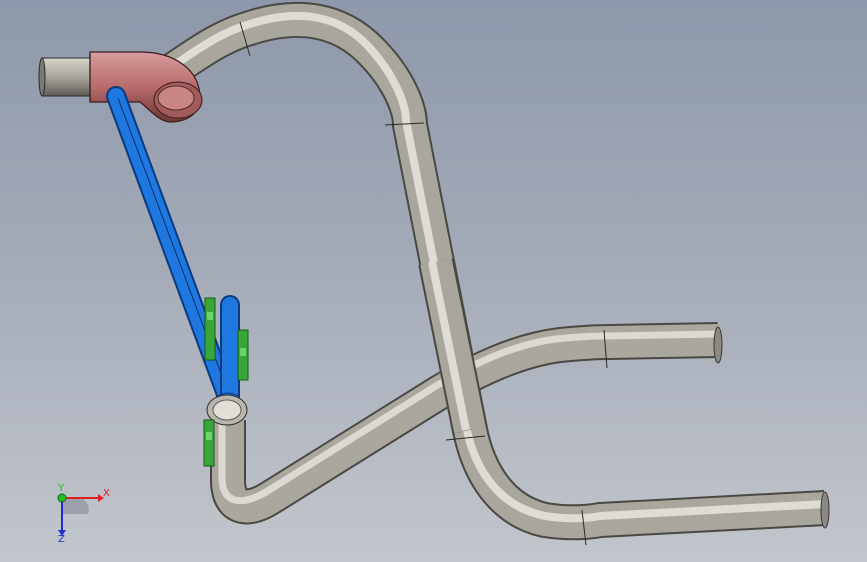 The width and height of the screenshot is (867, 562). Describe the element at coordinates (61, 539) in the screenshot. I see `z-axis-label: Z` at that location.